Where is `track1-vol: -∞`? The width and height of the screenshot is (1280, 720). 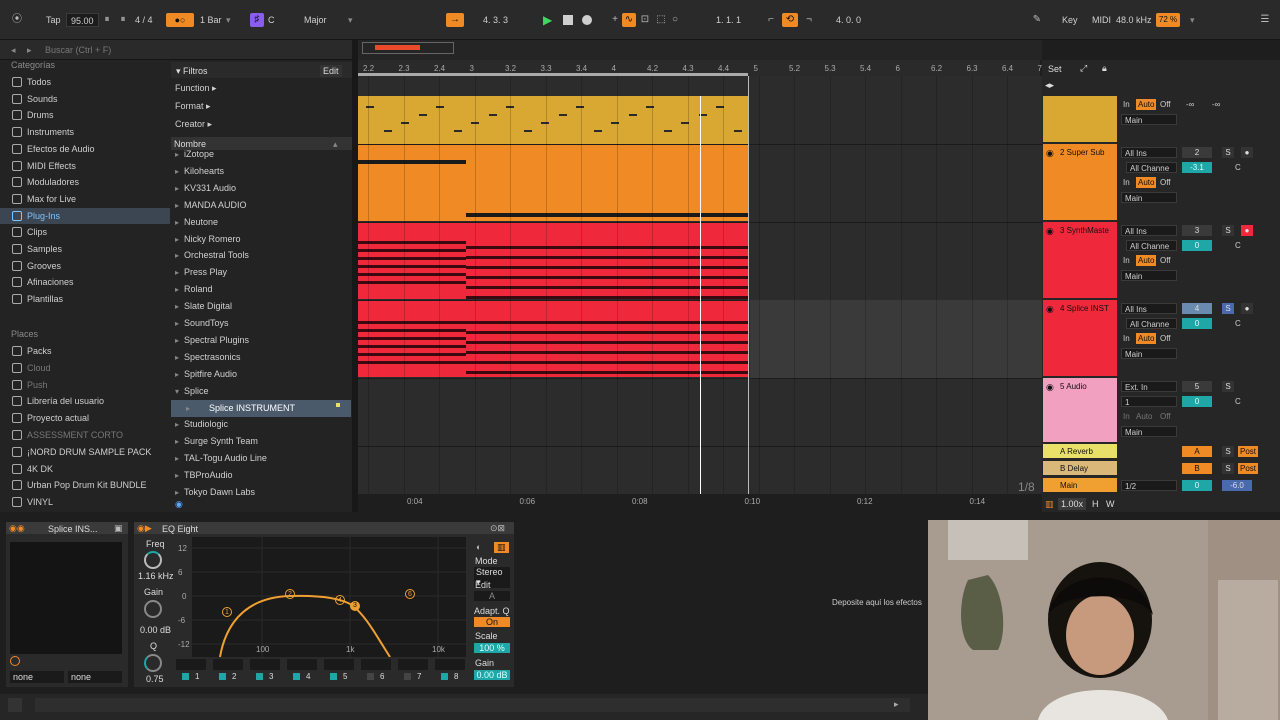
track1-vol: -∞ is located at coordinates (1190, 104).